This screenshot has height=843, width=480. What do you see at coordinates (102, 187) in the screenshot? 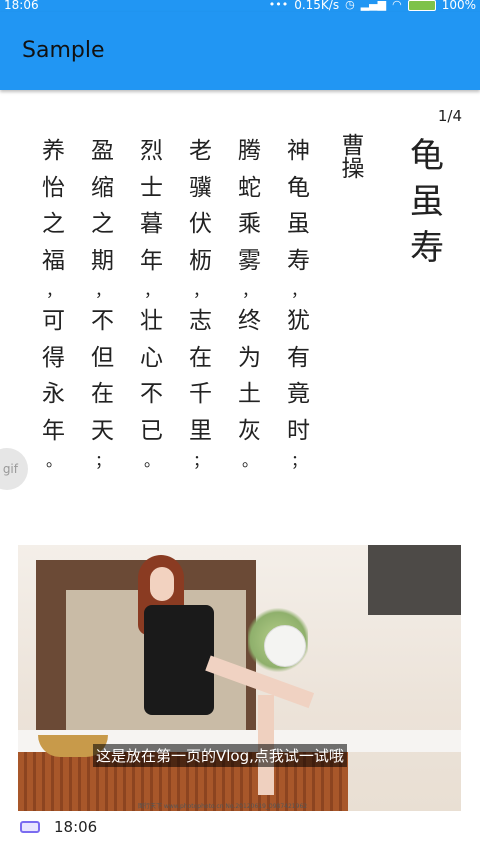
I see `poem-char: 缩` at bounding box center [102, 187].